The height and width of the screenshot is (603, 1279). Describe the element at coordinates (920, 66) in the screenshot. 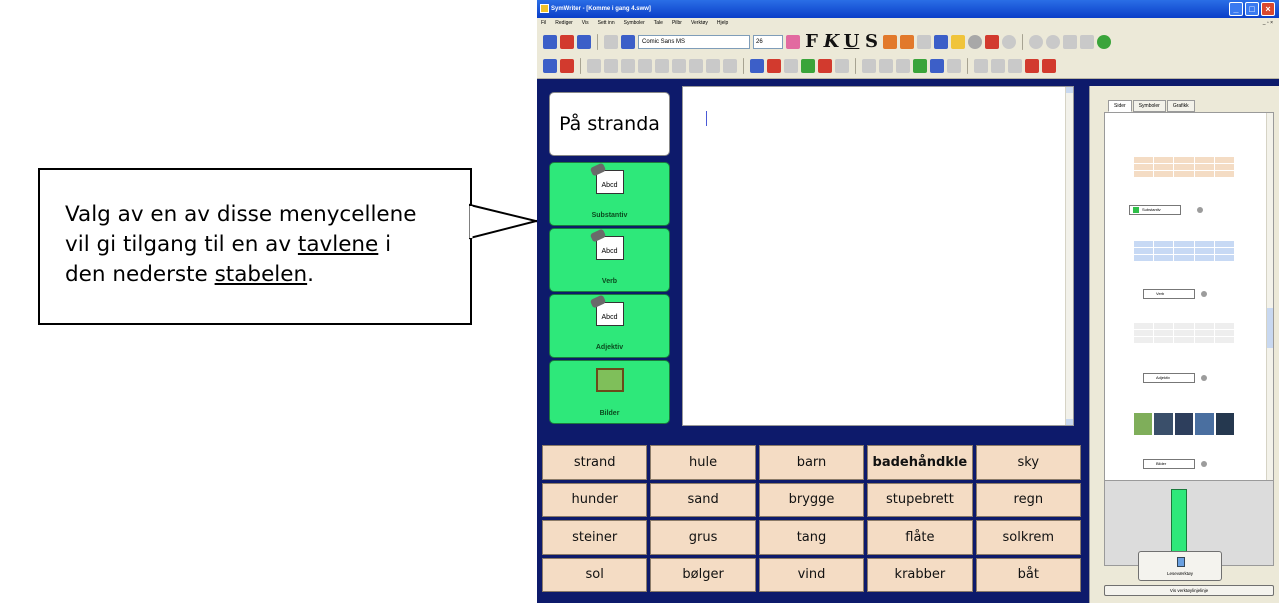

I see `cell-color-icon` at that location.